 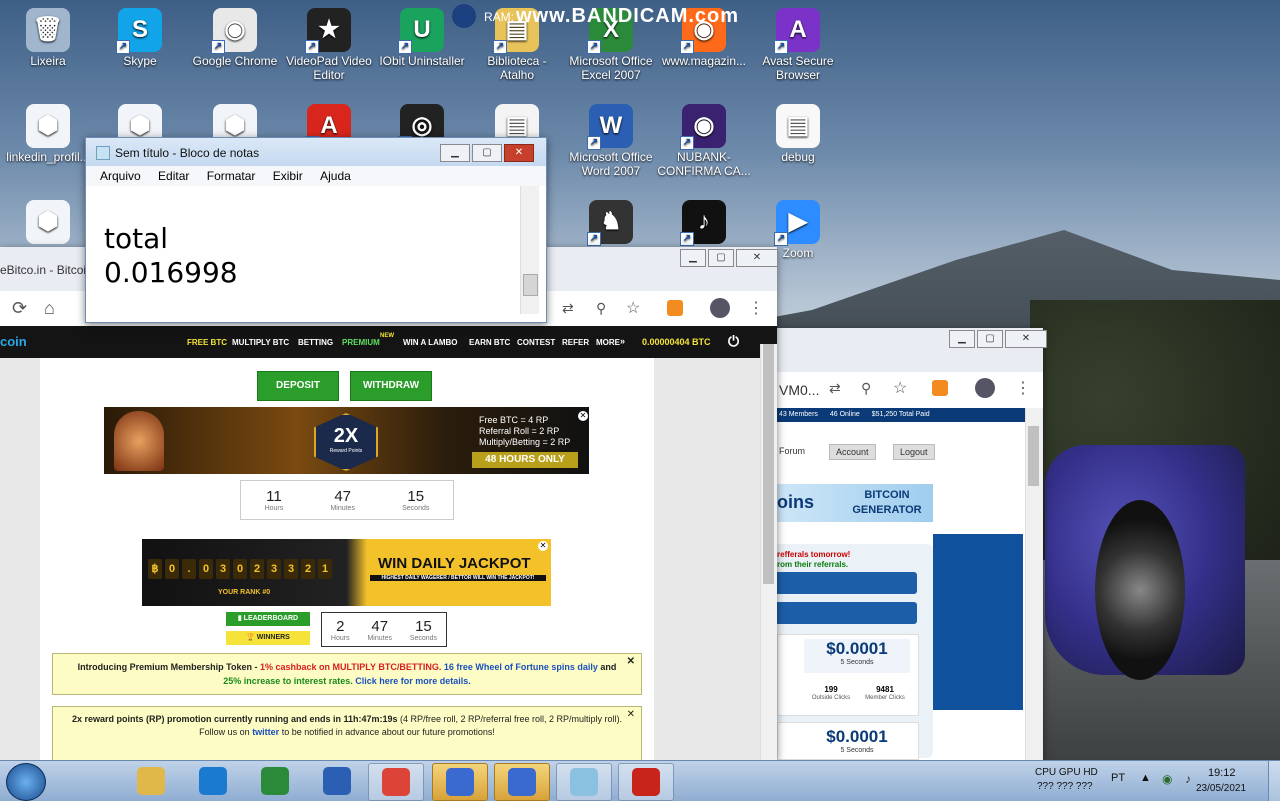 I want to click on desktop-icon: ◉ ↗ Google Chrome, so click(x=235, y=38).